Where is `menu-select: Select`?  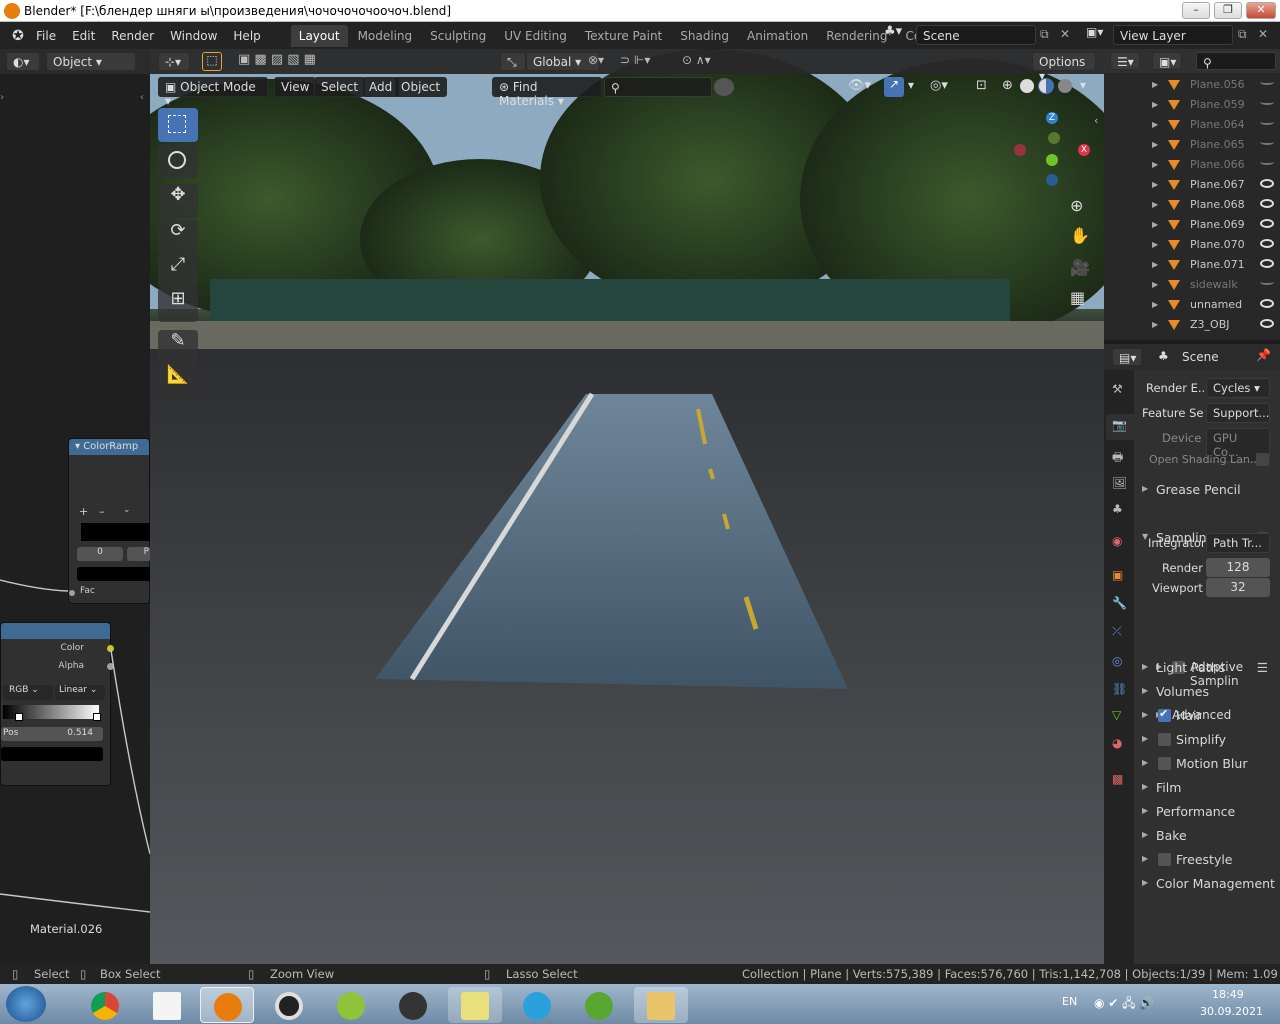 menu-select: Select is located at coordinates (340, 87).